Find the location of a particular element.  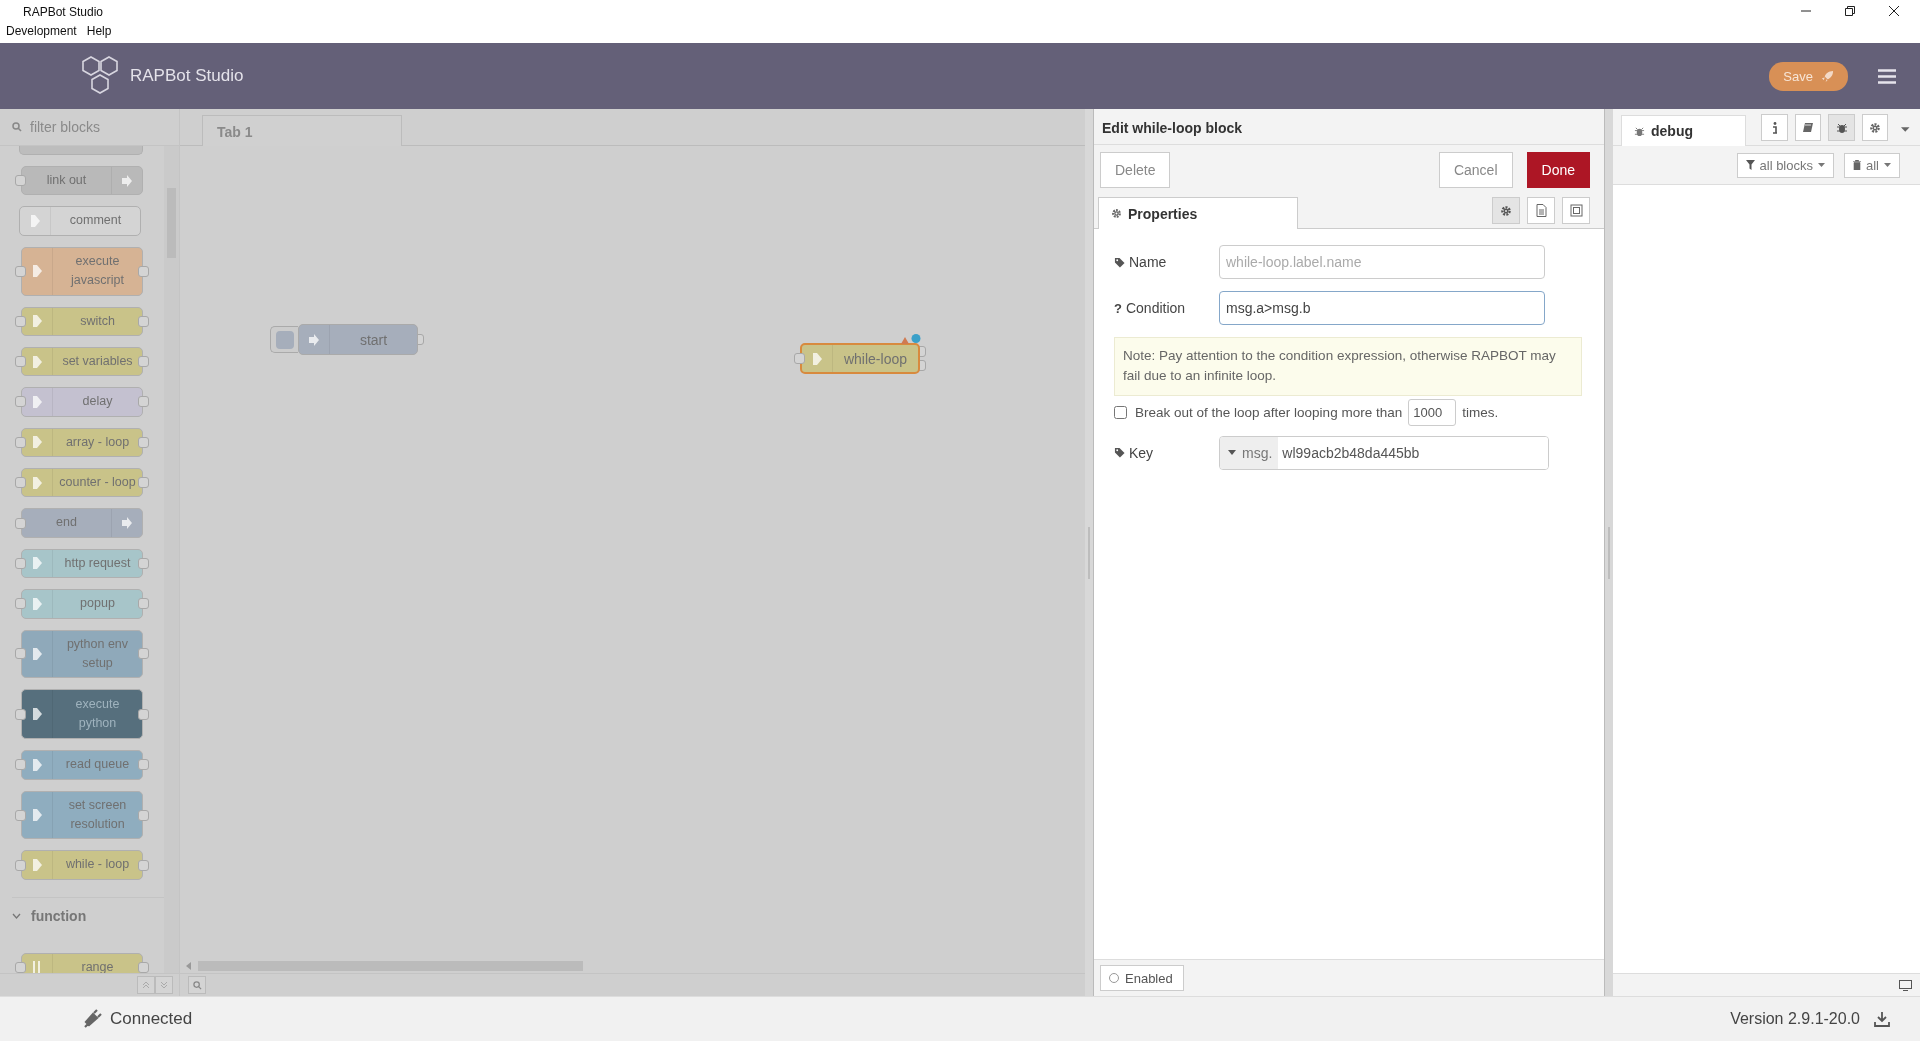

info-button is located at coordinates (1774, 127).